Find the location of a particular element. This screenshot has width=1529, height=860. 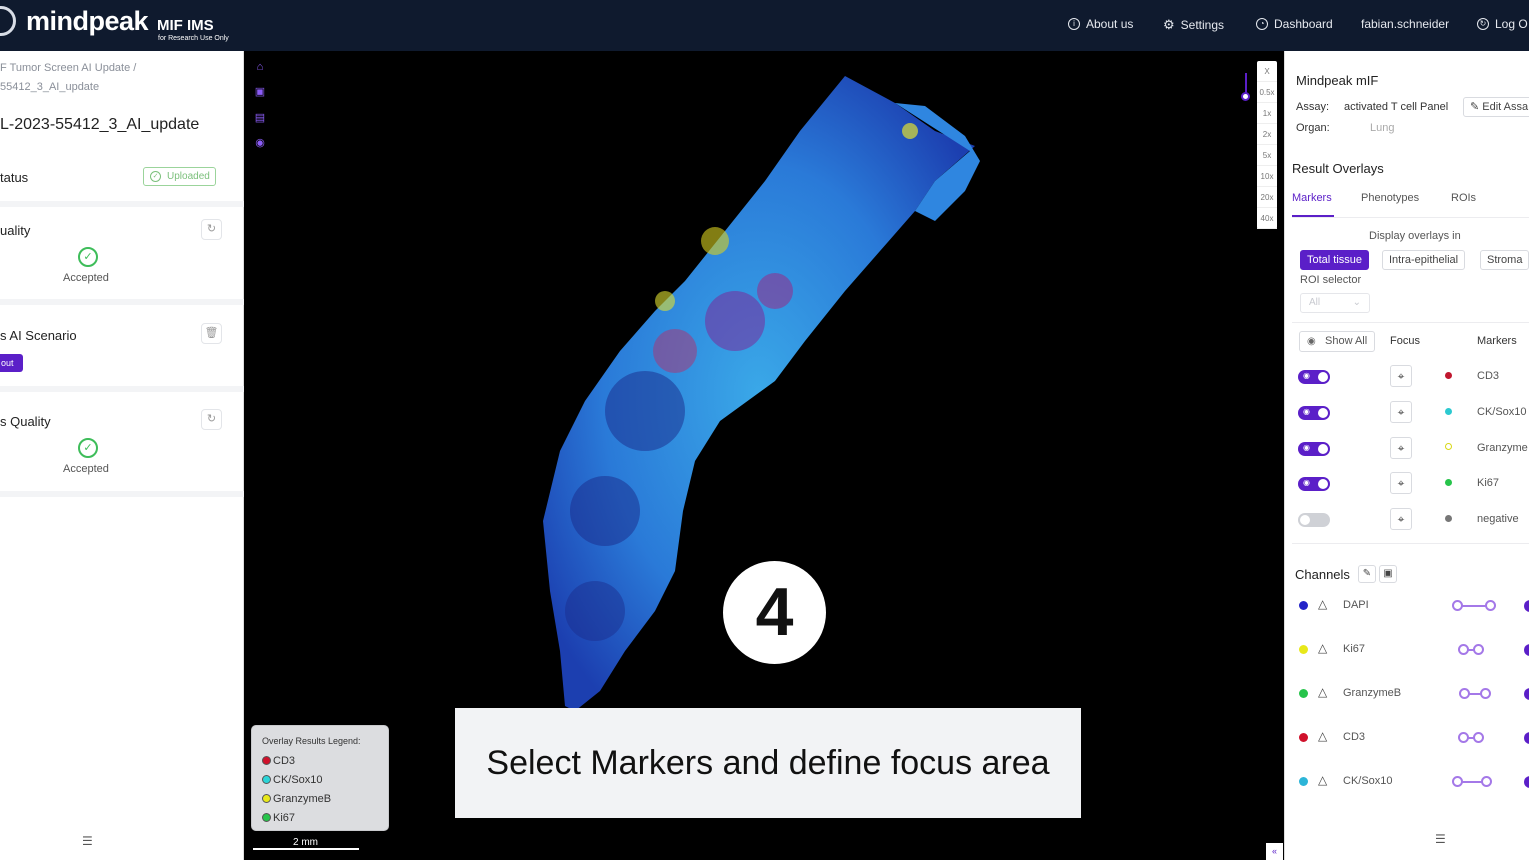

marker-toggle-cd3: ◉ is located at coordinates (1314, 377).